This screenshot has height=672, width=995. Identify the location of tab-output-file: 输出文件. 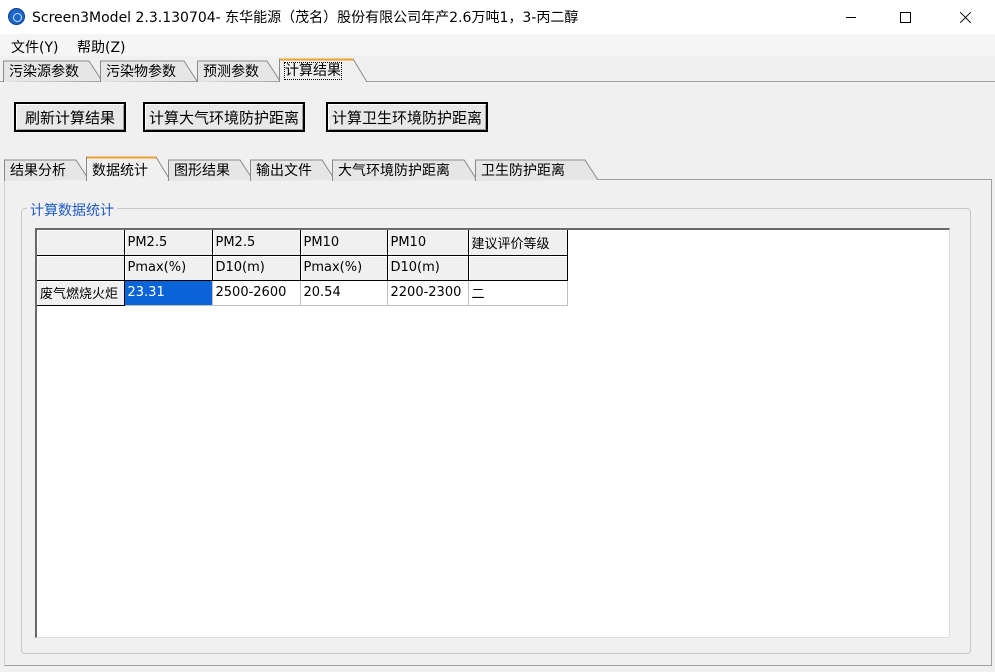
(293, 169).